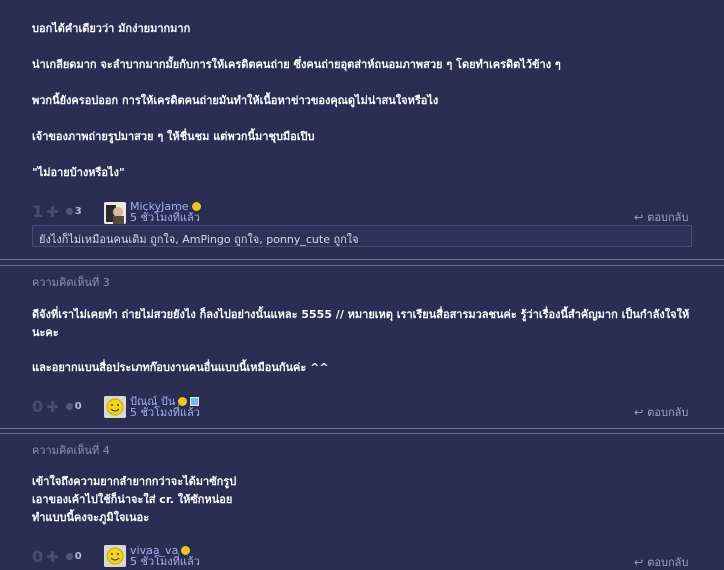 The height and width of the screenshot is (570, 724). What do you see at coordinates (71, 450) in the screenshot?
I see `comment-header: ความคิดเห็นที่ 4` at bounding box center [71, 450].